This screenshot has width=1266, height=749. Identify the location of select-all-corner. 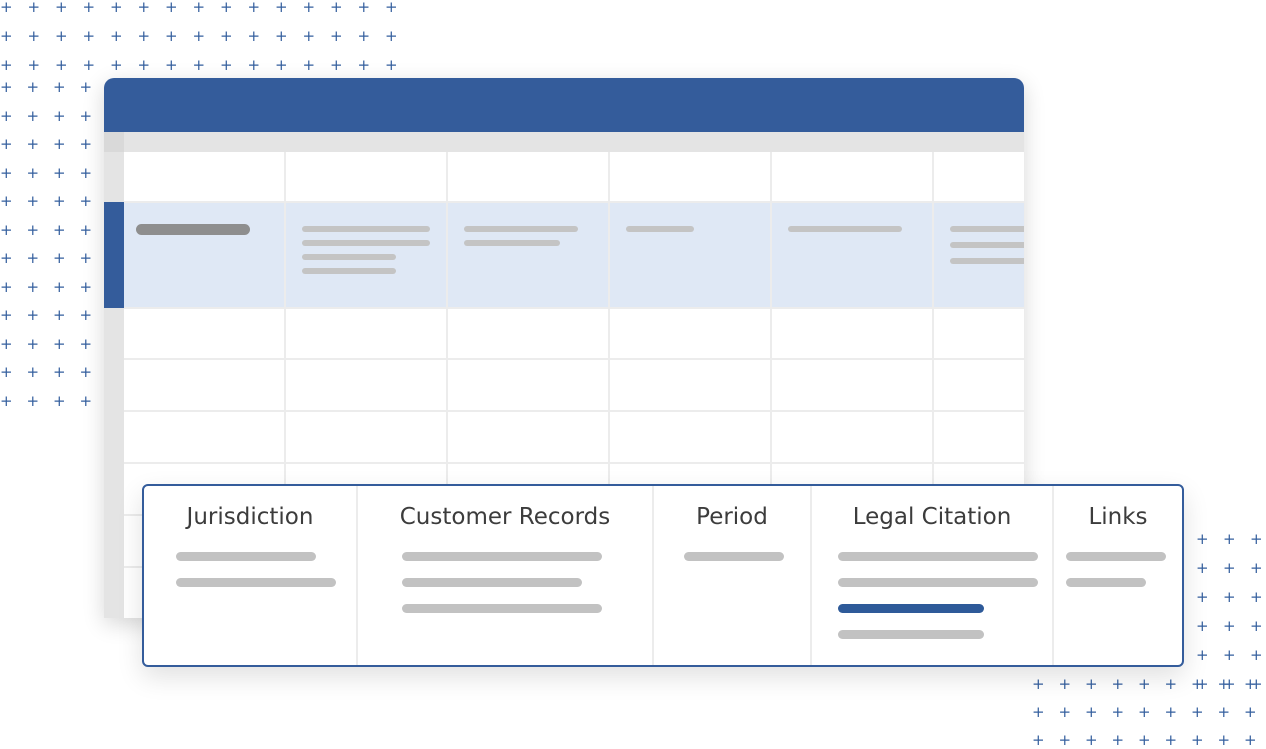
(114, 142).